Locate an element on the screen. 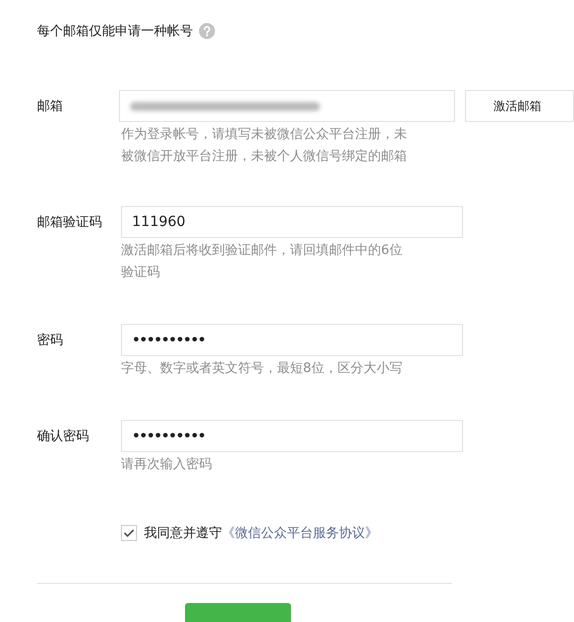 The image size is (574, 622). hint-text: 字母、数字或者英文符号，最短8位，区分大小写 is located at coordinates (262, 369).